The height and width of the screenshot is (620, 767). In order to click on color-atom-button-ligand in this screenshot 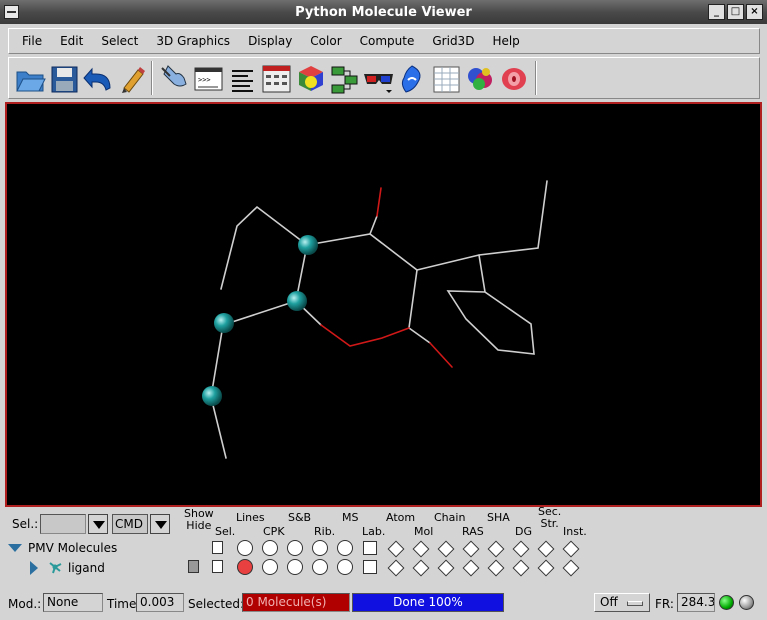, I will do `click(396, 568)`.